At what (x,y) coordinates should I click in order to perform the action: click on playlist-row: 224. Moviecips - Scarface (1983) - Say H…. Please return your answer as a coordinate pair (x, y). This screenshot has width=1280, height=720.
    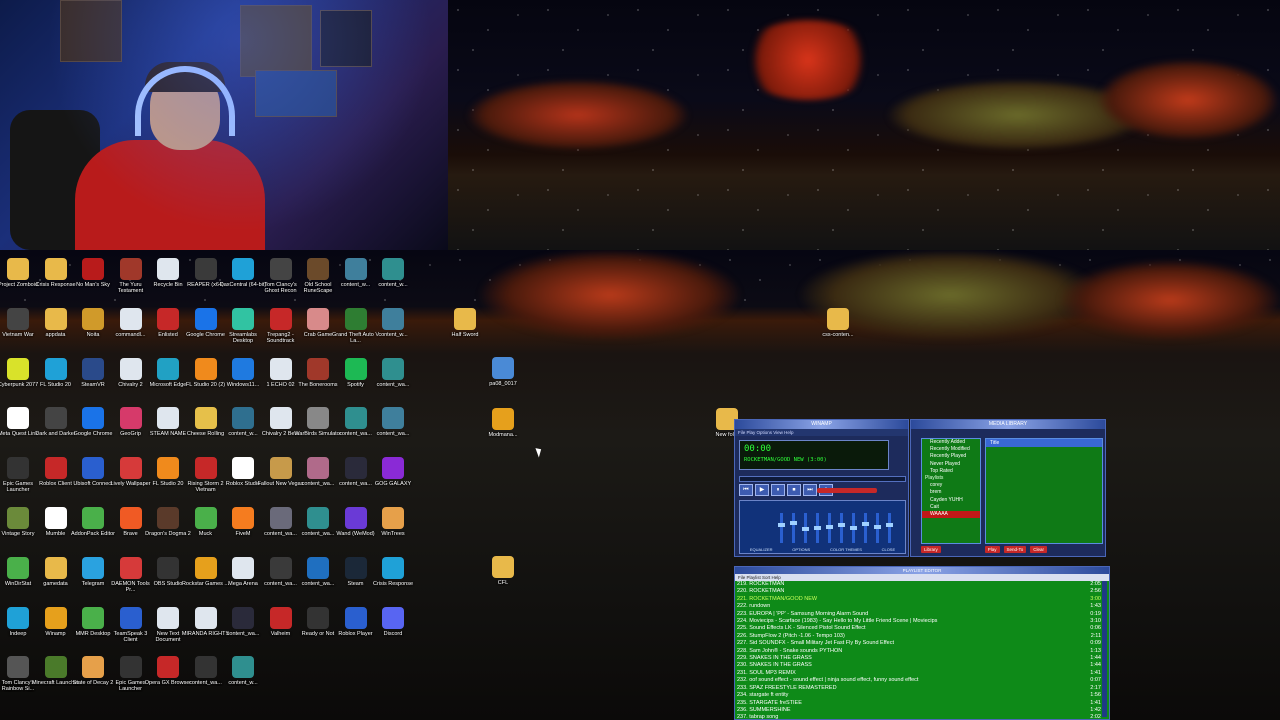
    Looking at the image, I should click on (919, 621).